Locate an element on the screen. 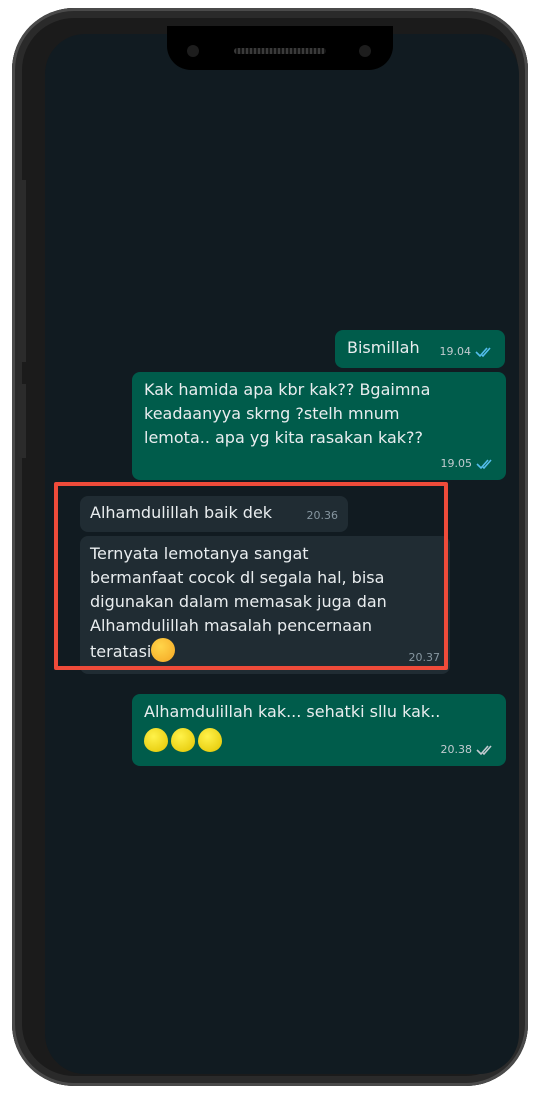 The width and height of the screenshot is (536, 1095). sensor-icon is located at coordinates (365, 51).